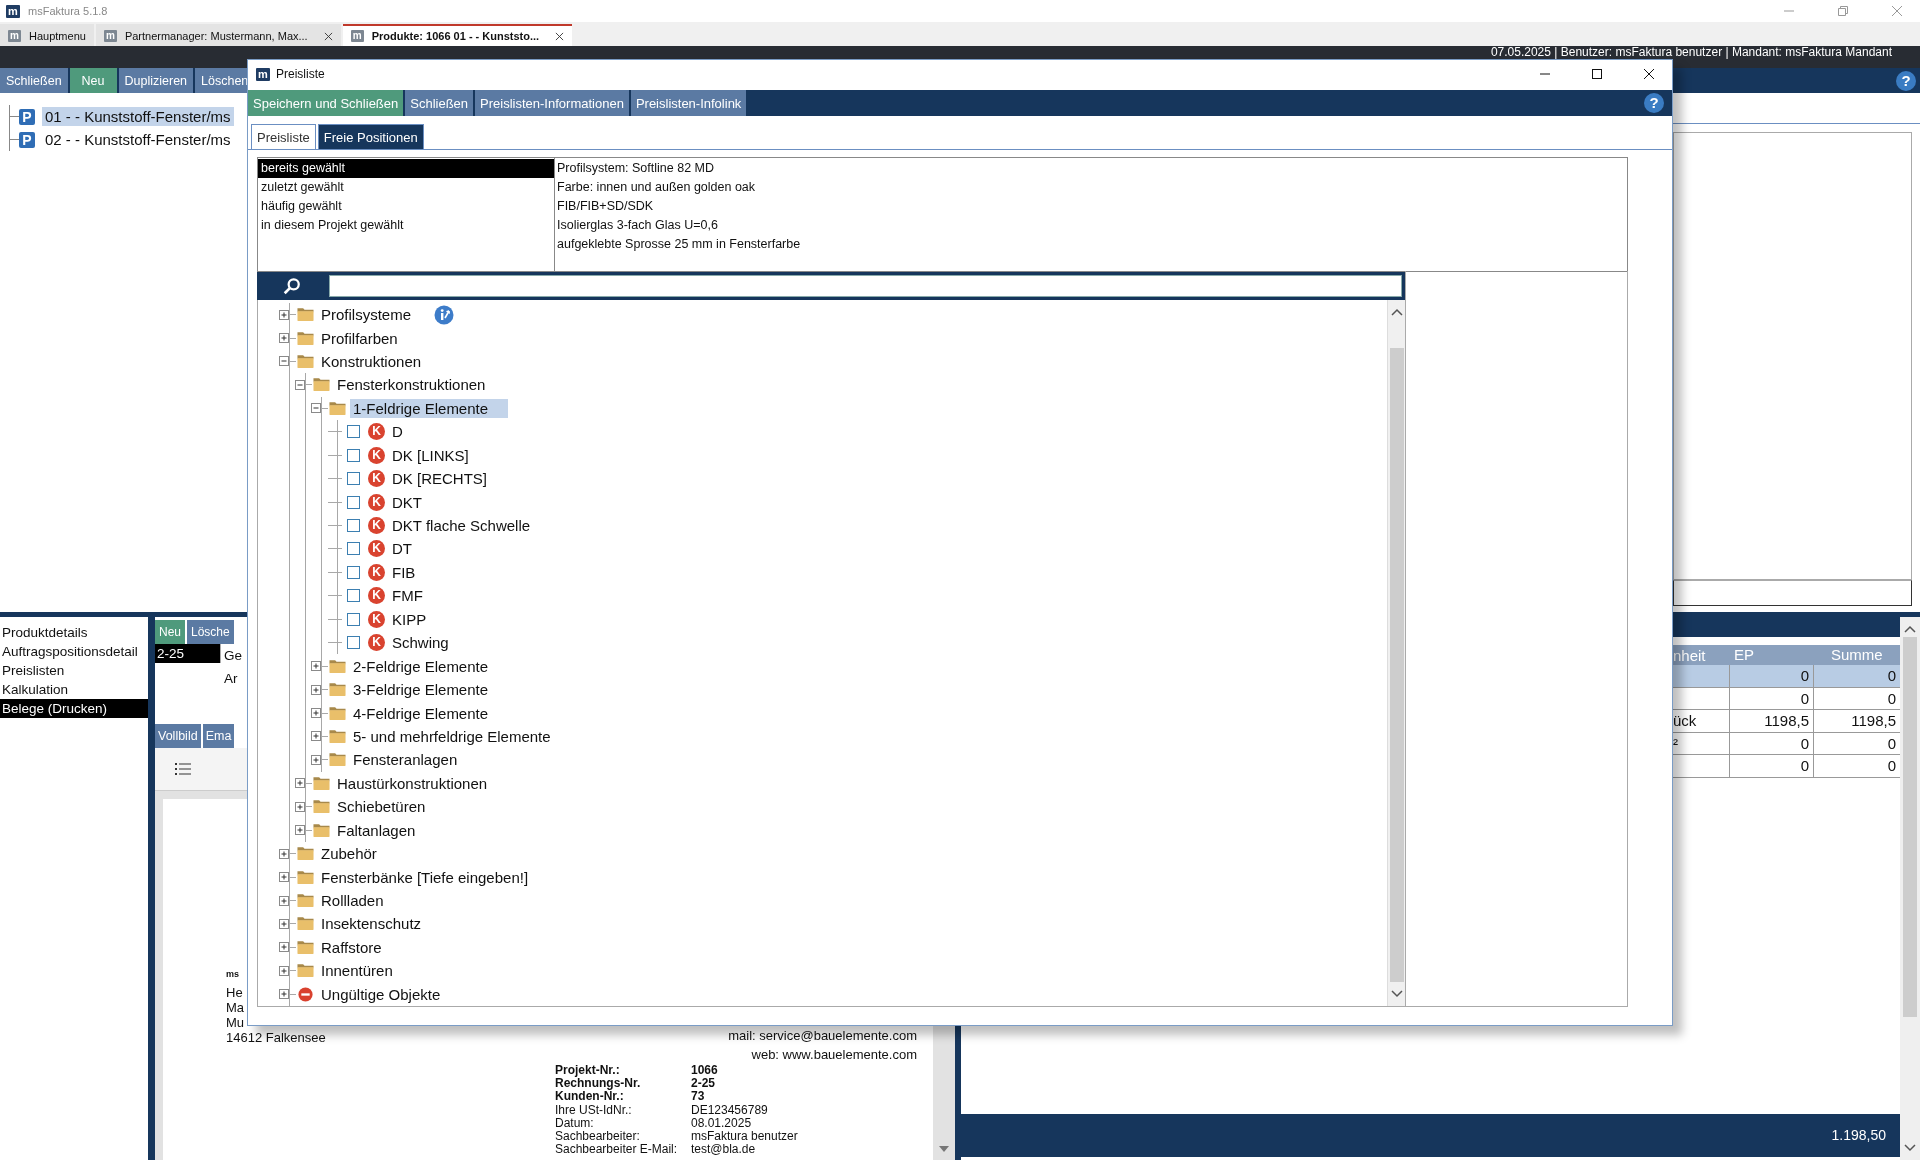 This screenshot has height=1160, width=1920. I want to click on tree-item: FMF, so click(407, 596).